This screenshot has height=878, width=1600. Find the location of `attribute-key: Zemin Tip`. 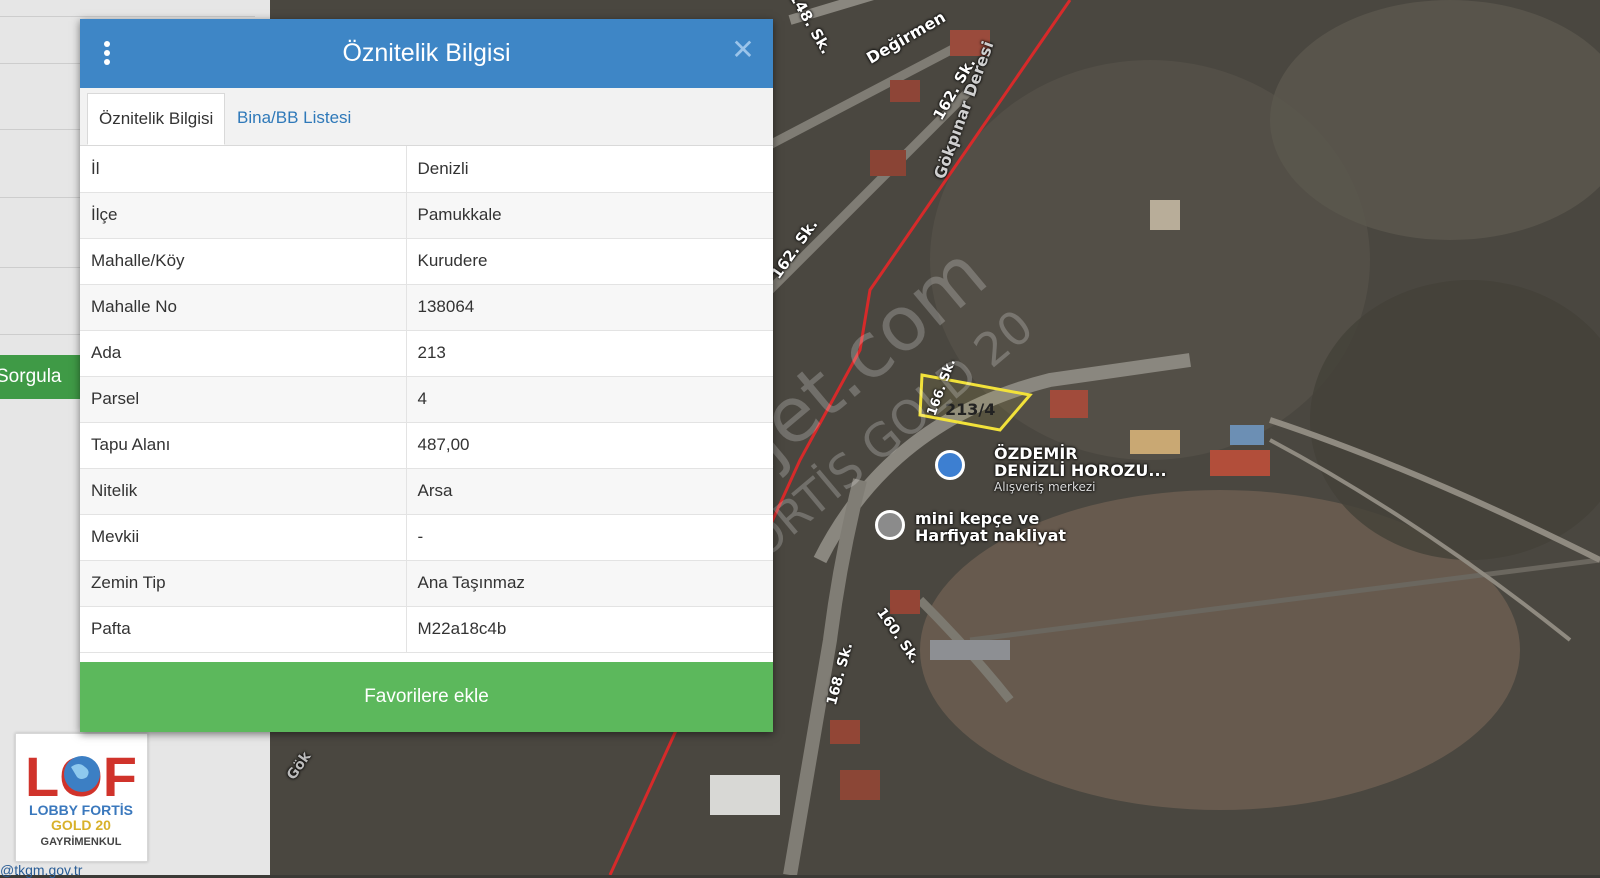

attribute-key: Zemin Tip is located at coordinates (243, 583).